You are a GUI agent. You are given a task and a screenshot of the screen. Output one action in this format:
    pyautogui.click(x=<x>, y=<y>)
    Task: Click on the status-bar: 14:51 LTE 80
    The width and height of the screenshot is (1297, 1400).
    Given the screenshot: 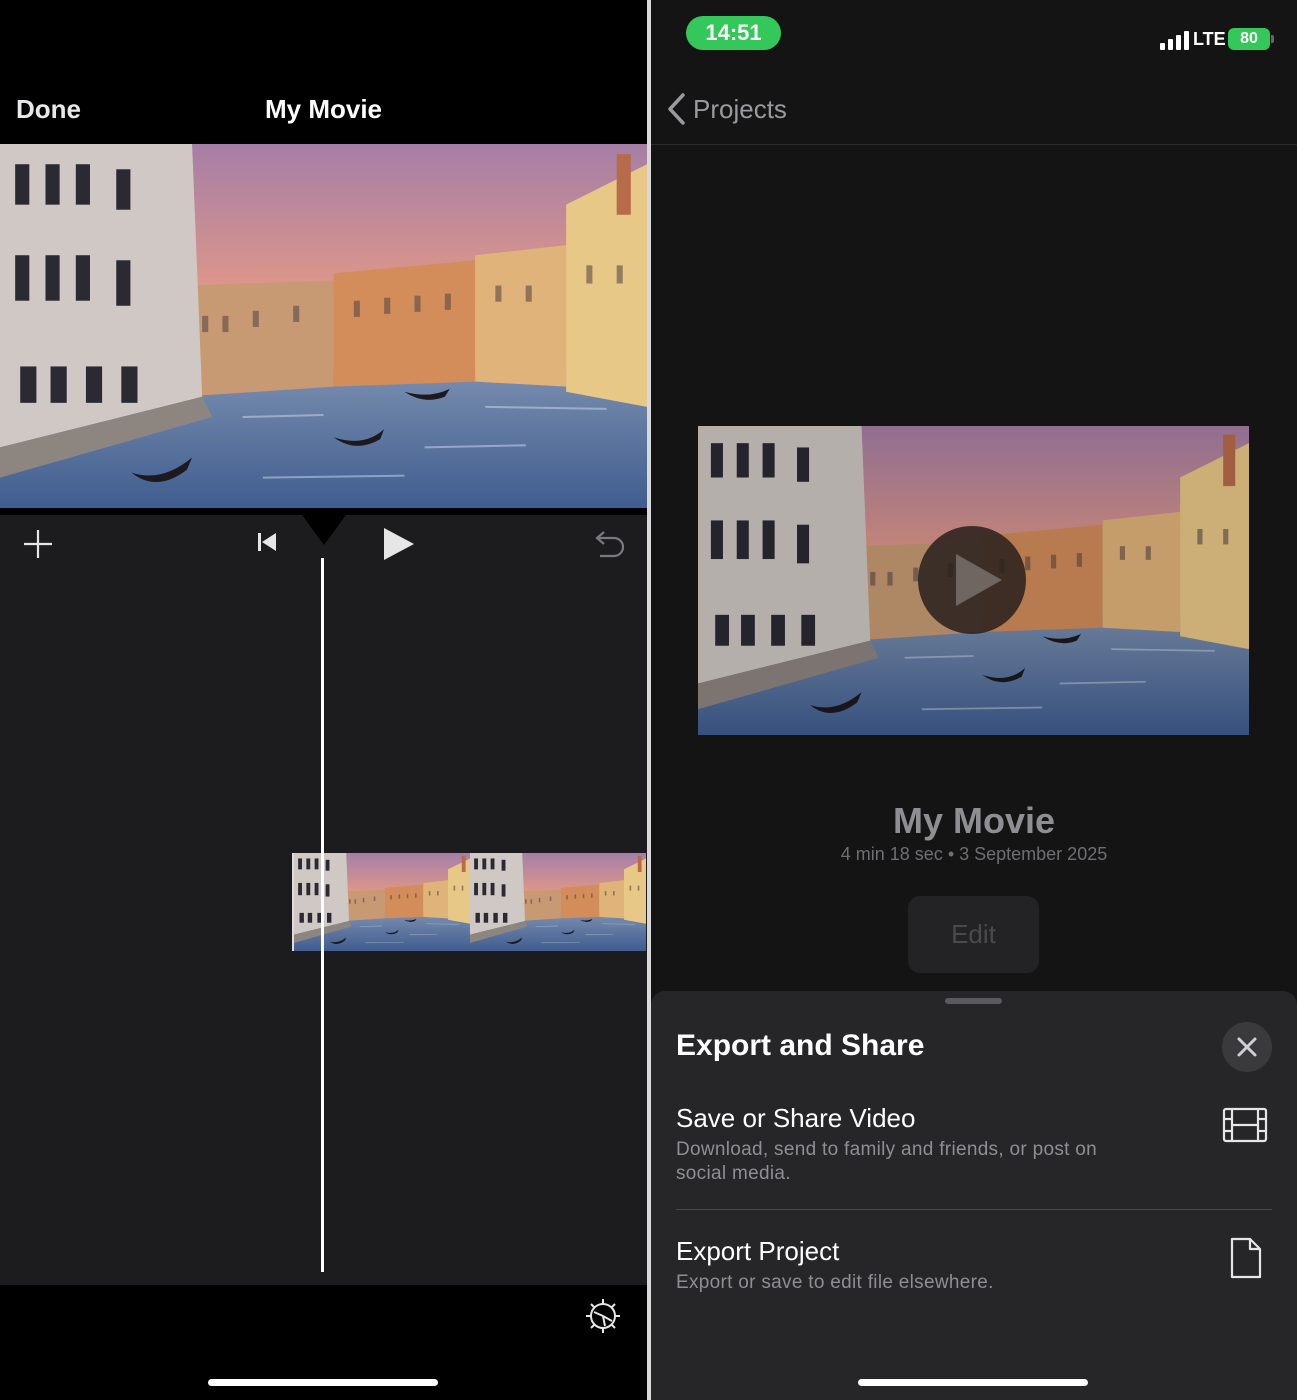 What is the action you would take?
    pyautogui.click(x=974, y=35)
    